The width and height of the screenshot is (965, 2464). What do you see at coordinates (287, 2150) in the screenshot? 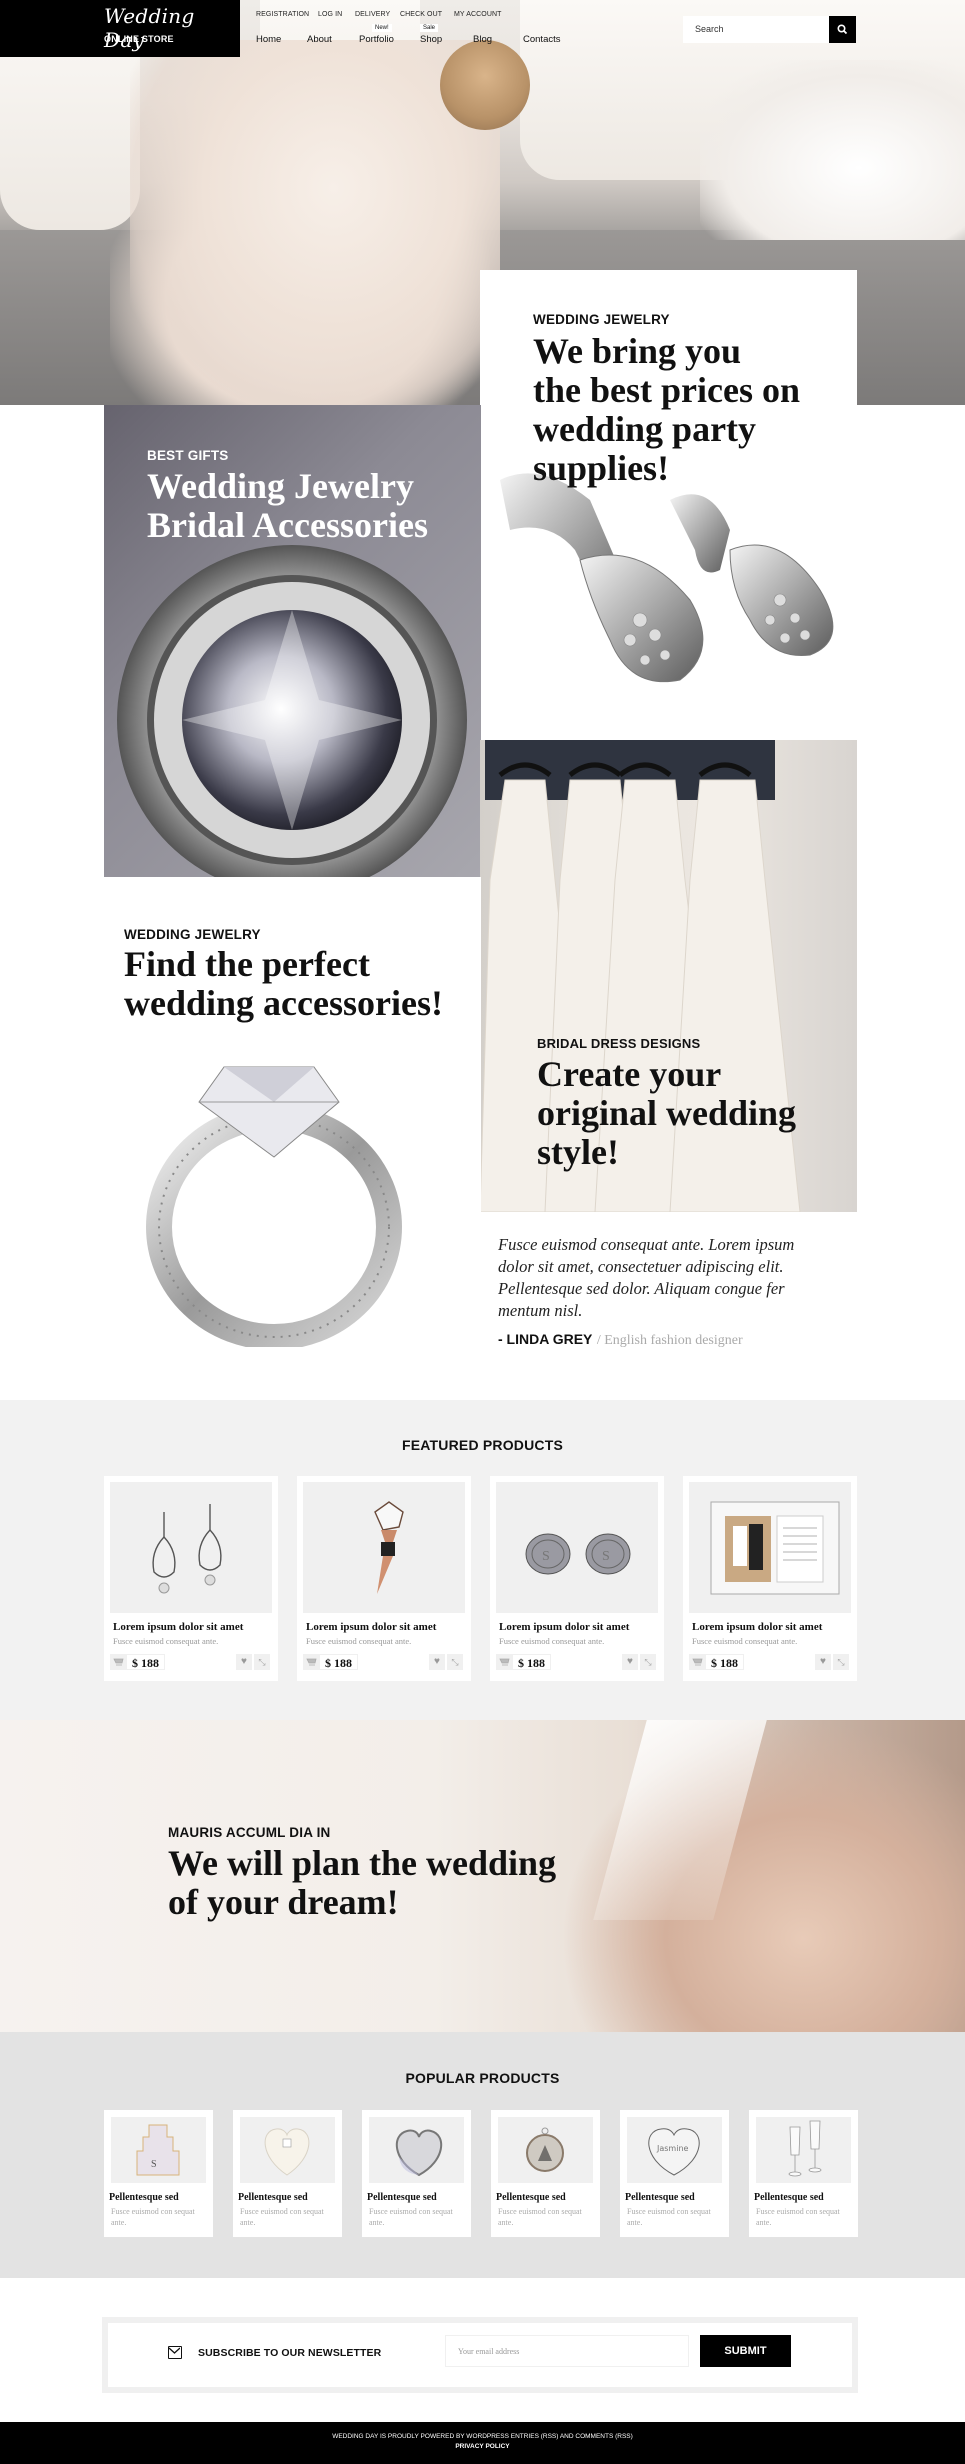
I see `product-image-heart-dish` at bounding box center [287, 2150].